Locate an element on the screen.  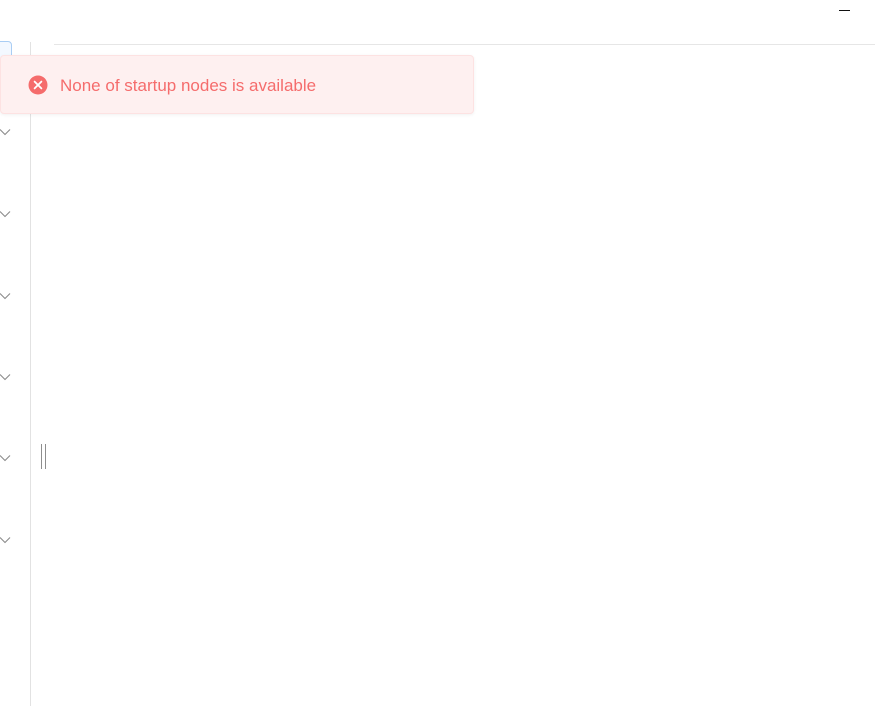
window-controls is located at coordinates (845, 12).